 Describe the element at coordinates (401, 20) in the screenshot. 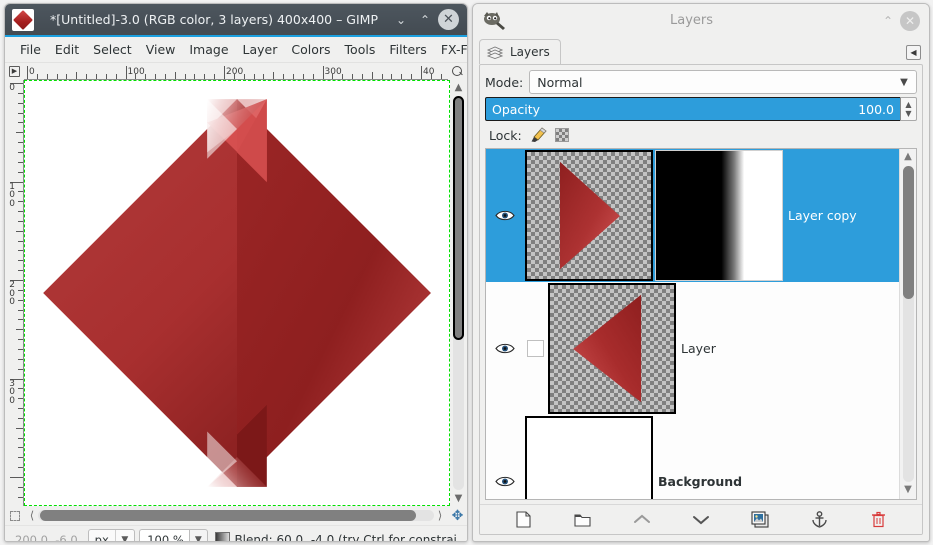

I see `menu-chevron-down-icon: ⌄` at that location.